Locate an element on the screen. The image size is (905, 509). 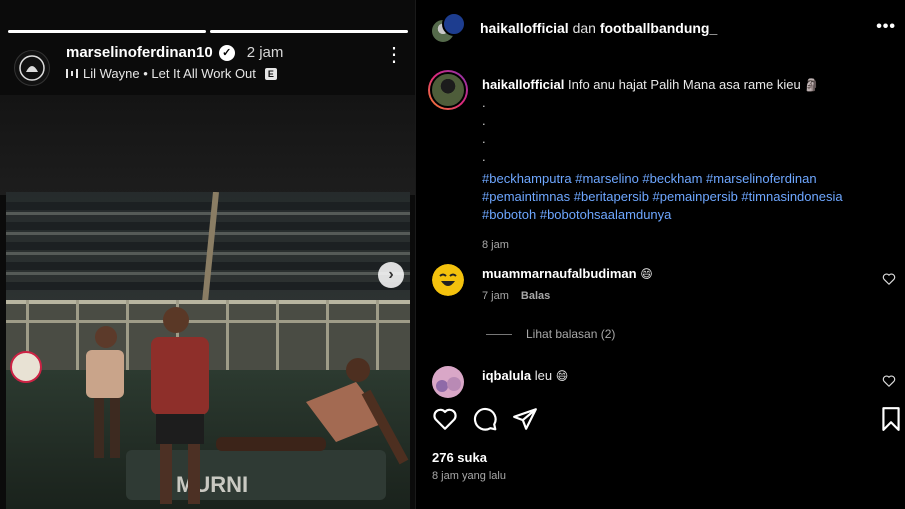
post-actions is located at coordinates (668, 421).